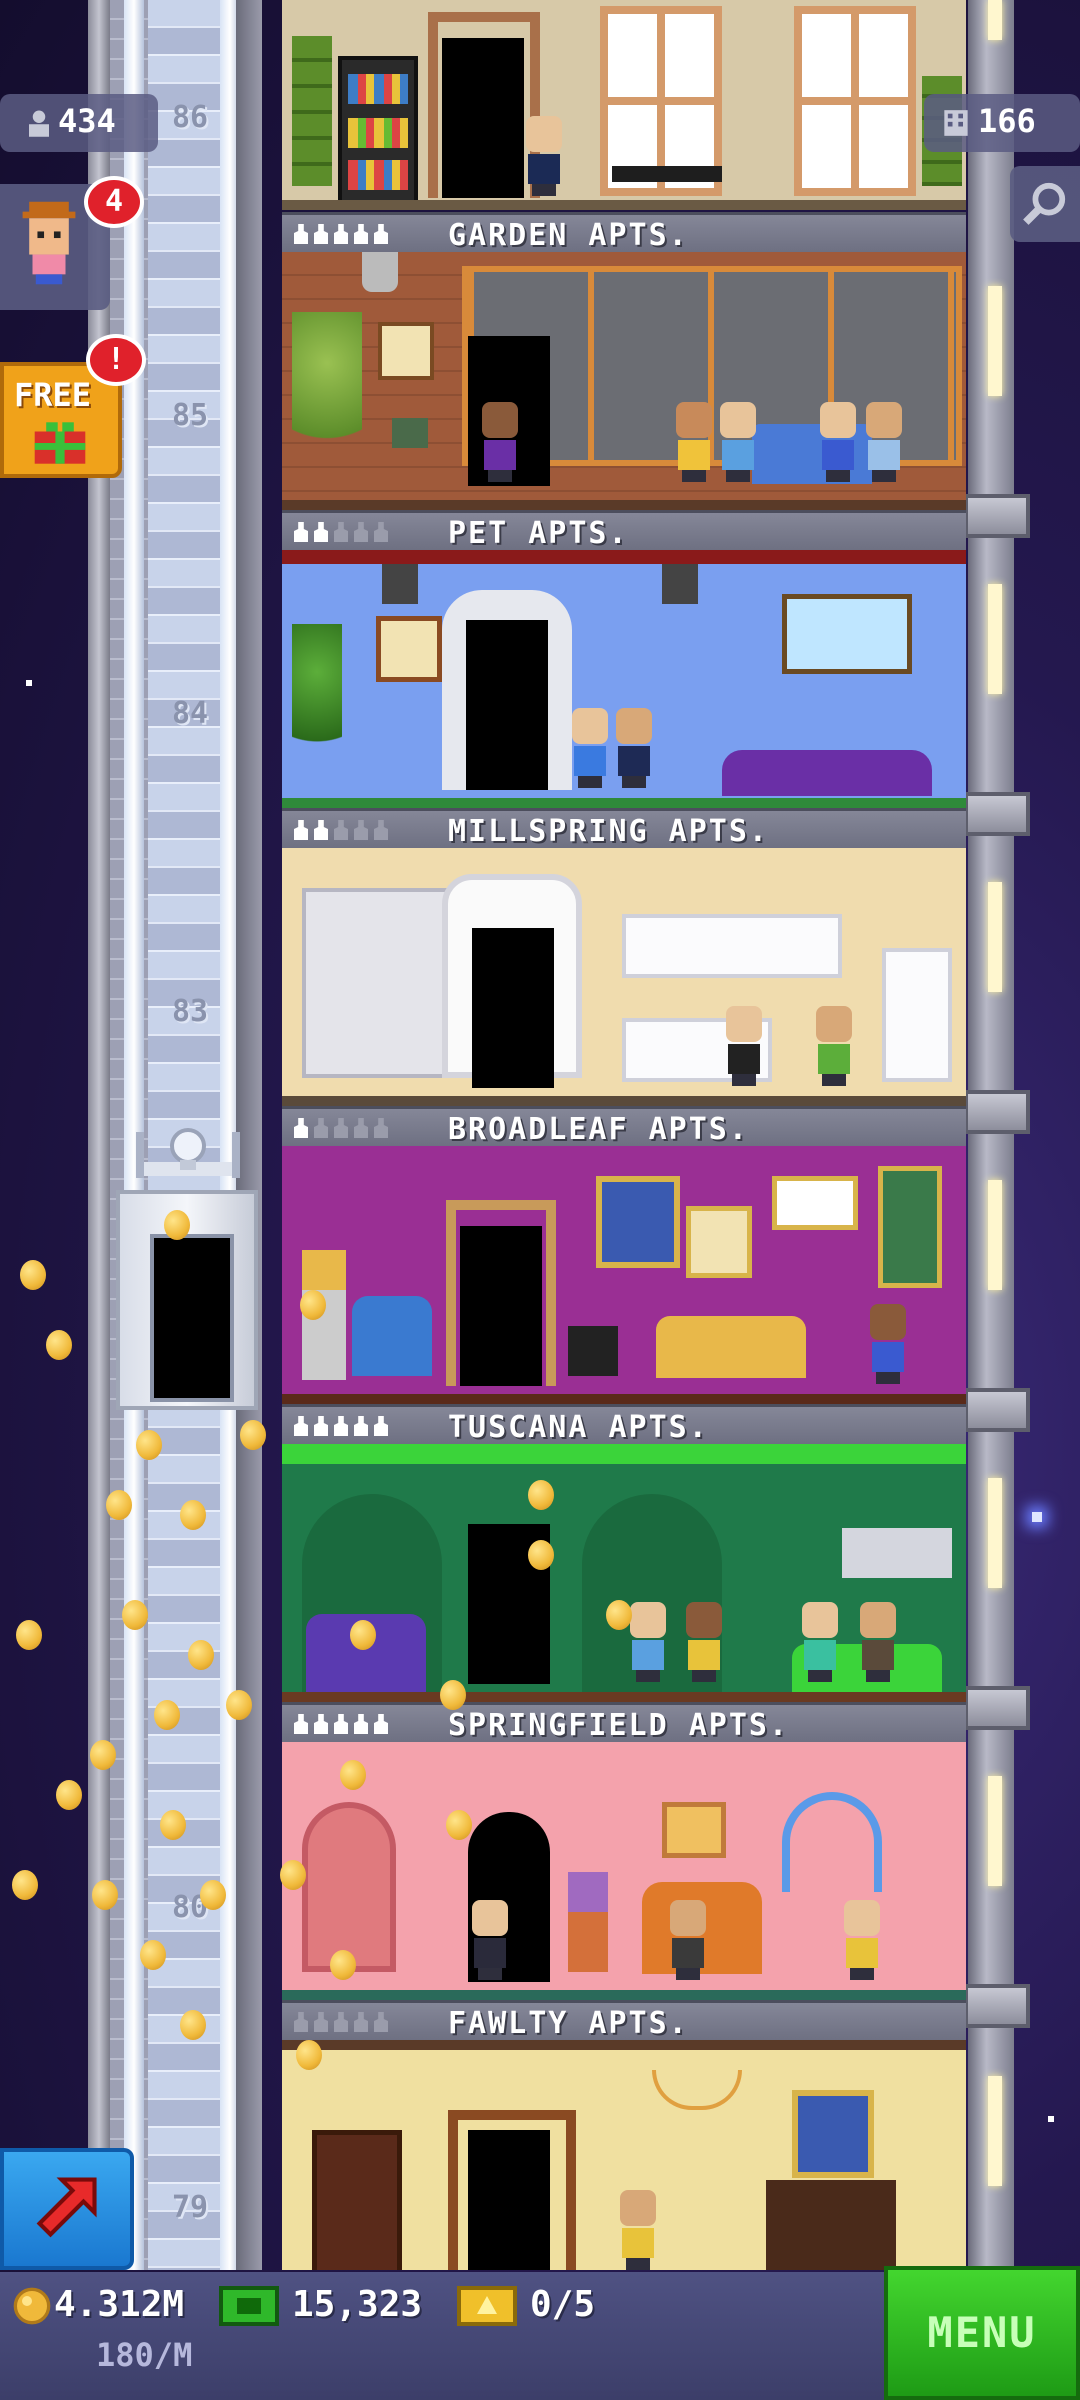  Describe the element at coordinates (624, 2135) in the screenshot. I see `floor-fawlty: FAWLTY APTS.` at that location.